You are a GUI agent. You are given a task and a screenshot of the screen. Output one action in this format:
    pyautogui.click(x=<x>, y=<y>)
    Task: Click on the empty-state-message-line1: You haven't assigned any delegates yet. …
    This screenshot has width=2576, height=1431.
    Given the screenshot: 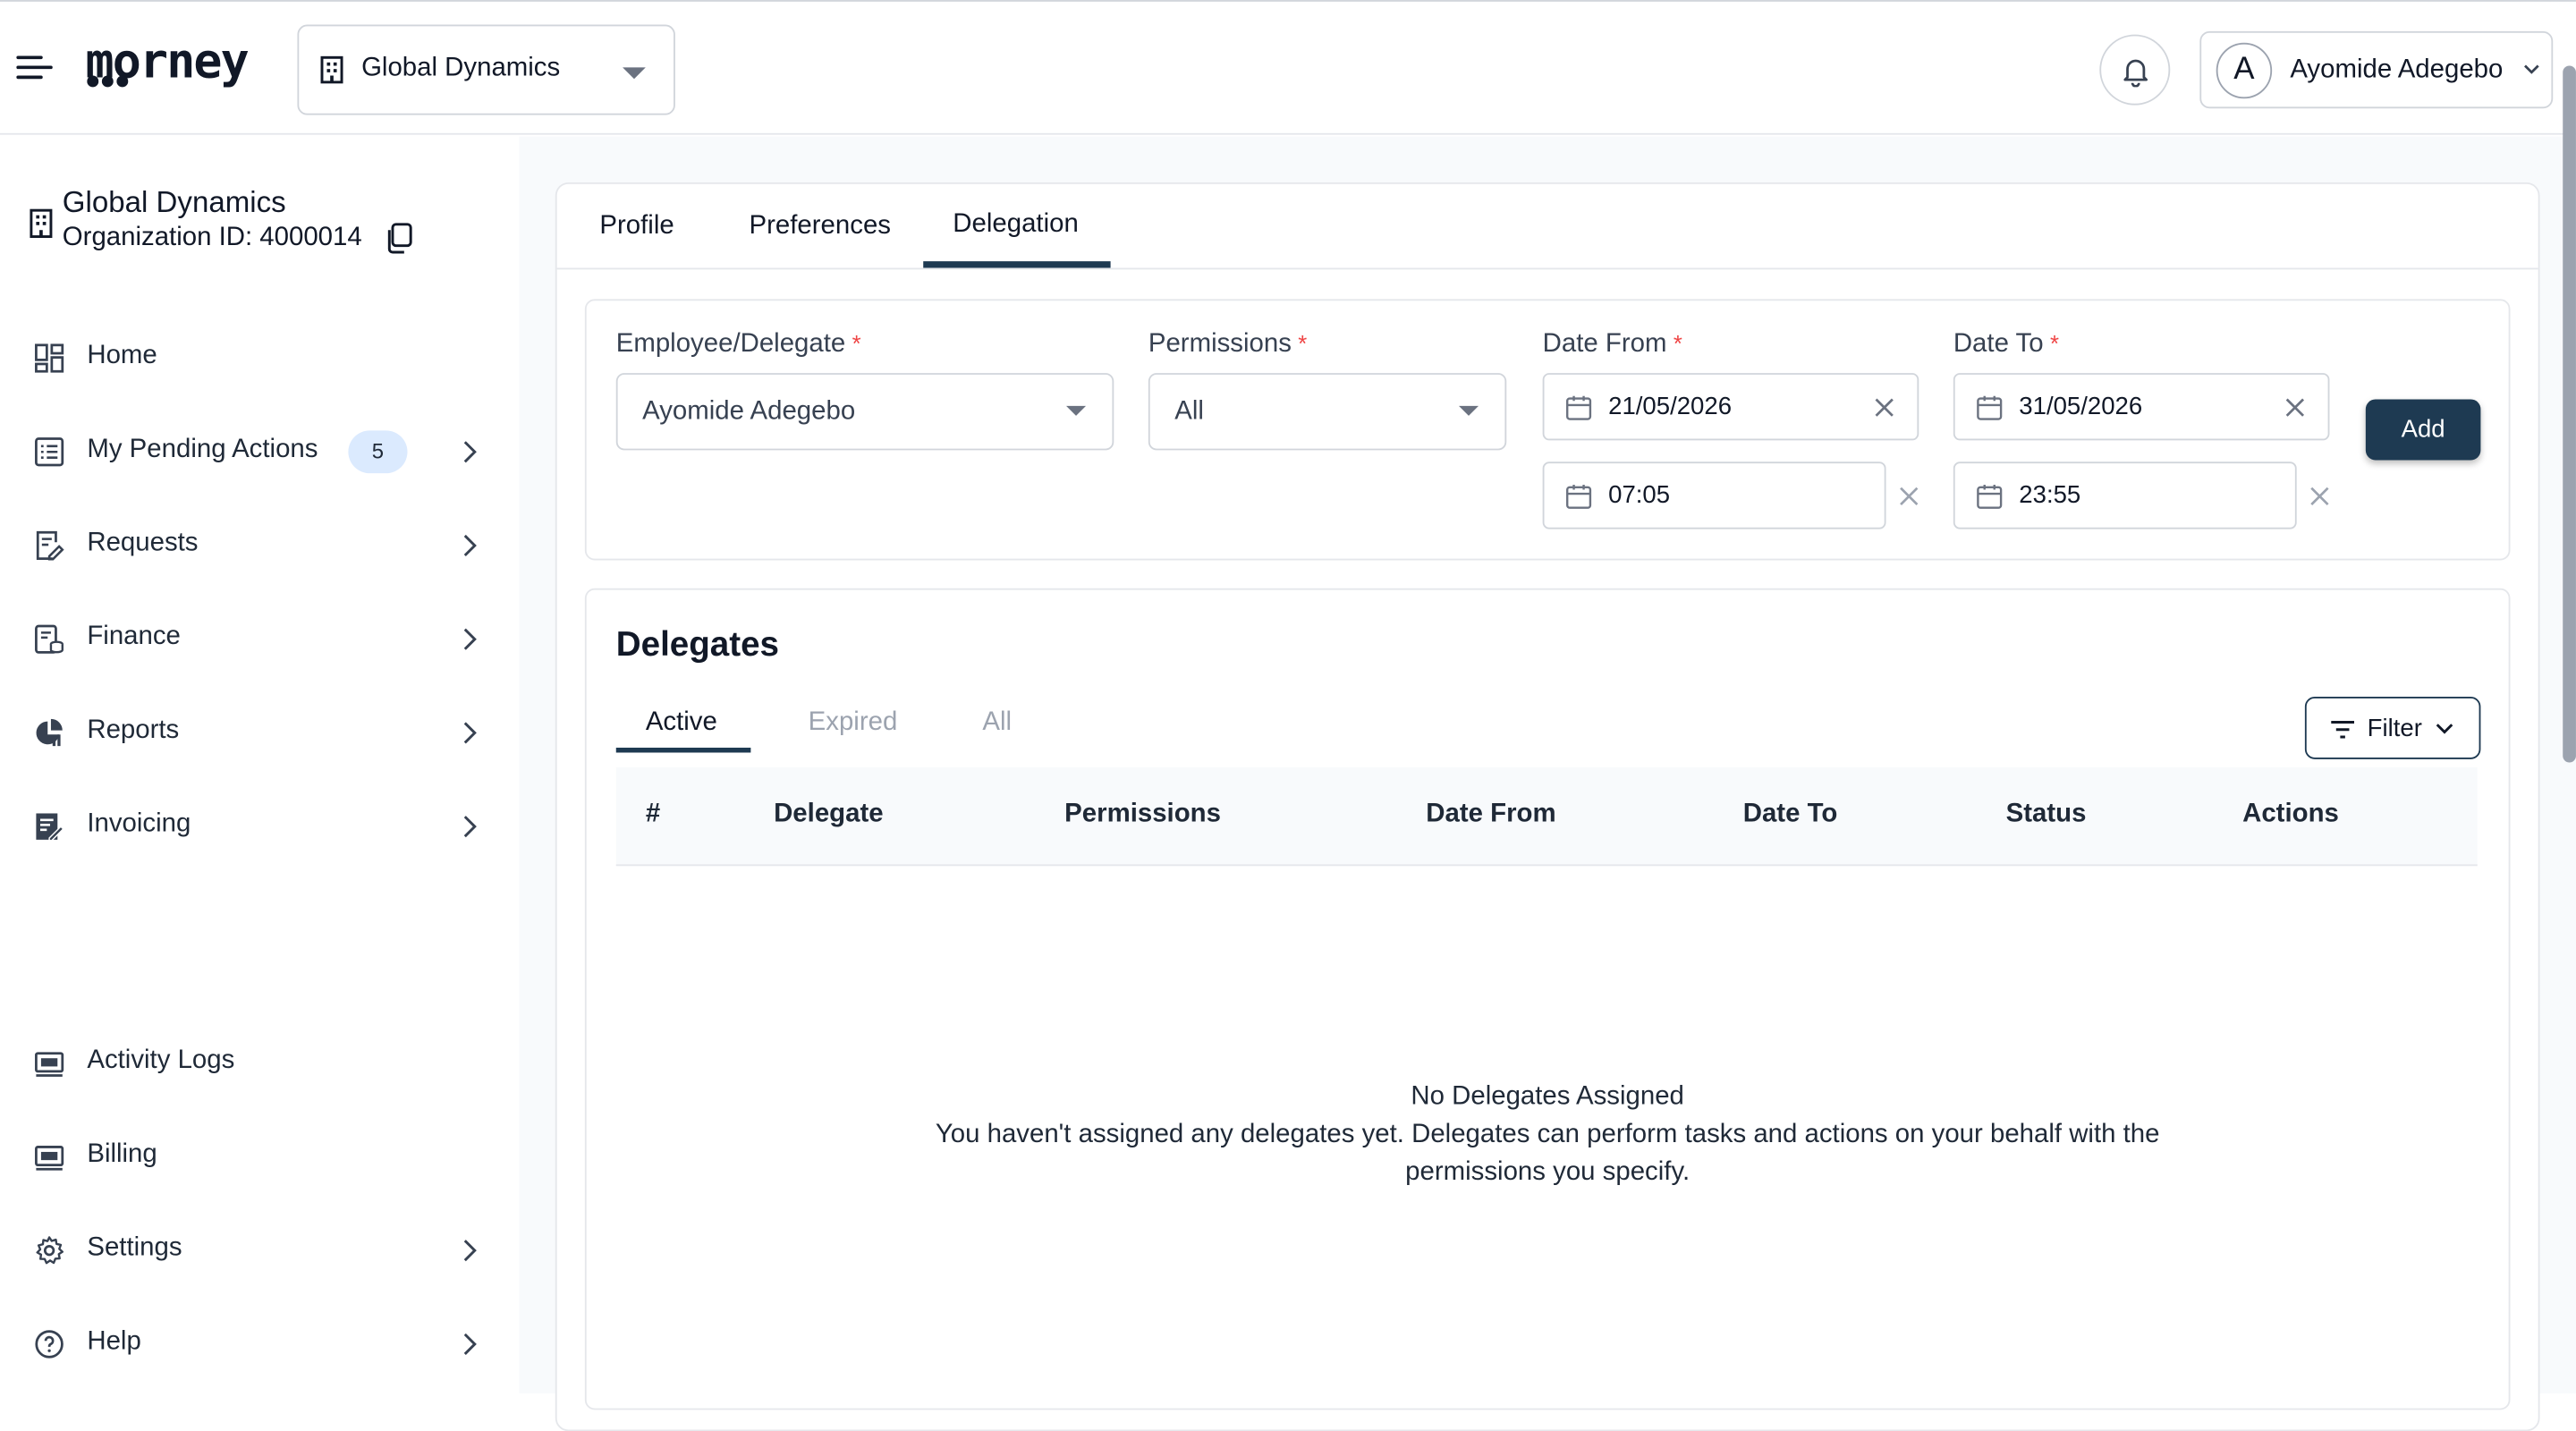 What is the action you would take?
    pyautogui.click(x=1547, y=1135)
    